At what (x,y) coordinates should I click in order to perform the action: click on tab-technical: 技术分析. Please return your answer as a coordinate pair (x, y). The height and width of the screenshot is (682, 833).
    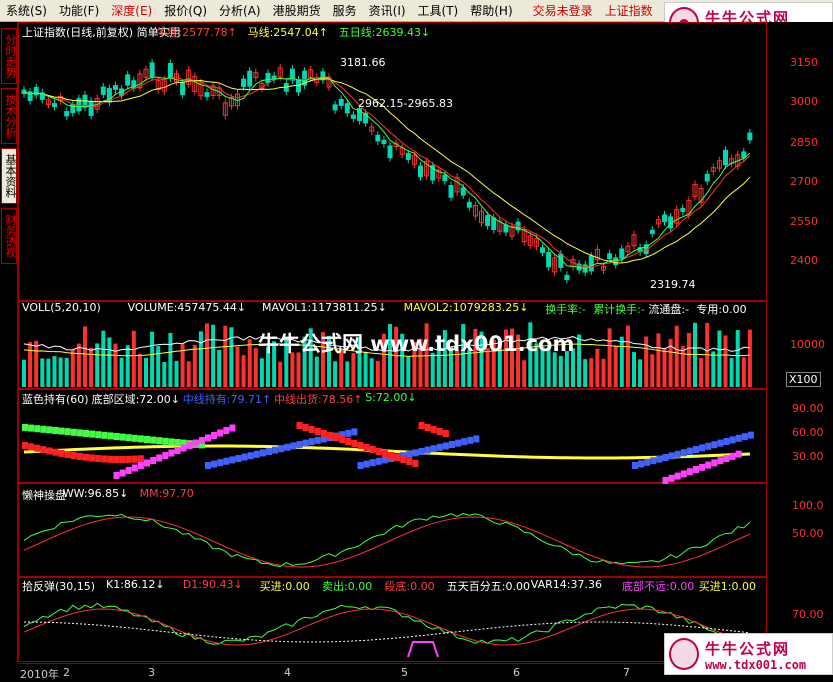
    Looking at the image, I should click on (9, 116).